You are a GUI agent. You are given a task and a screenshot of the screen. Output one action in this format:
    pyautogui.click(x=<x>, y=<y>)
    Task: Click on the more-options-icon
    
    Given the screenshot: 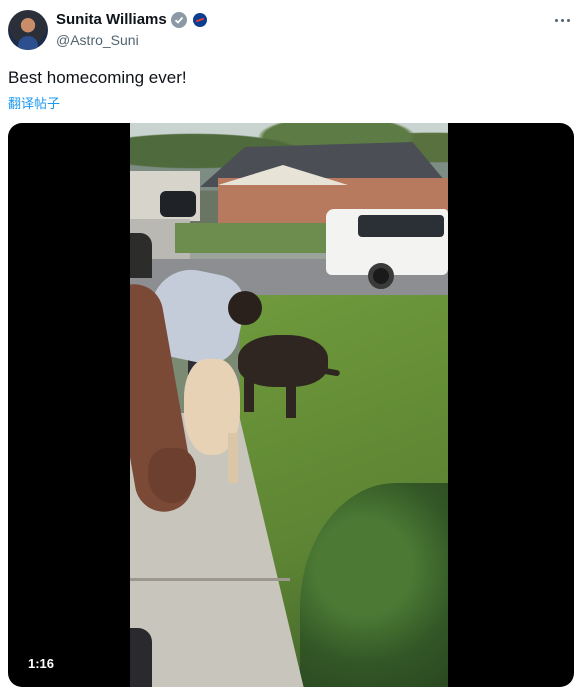 What is the action you would take?
    pyautogui.click(x=562, y=20)
    